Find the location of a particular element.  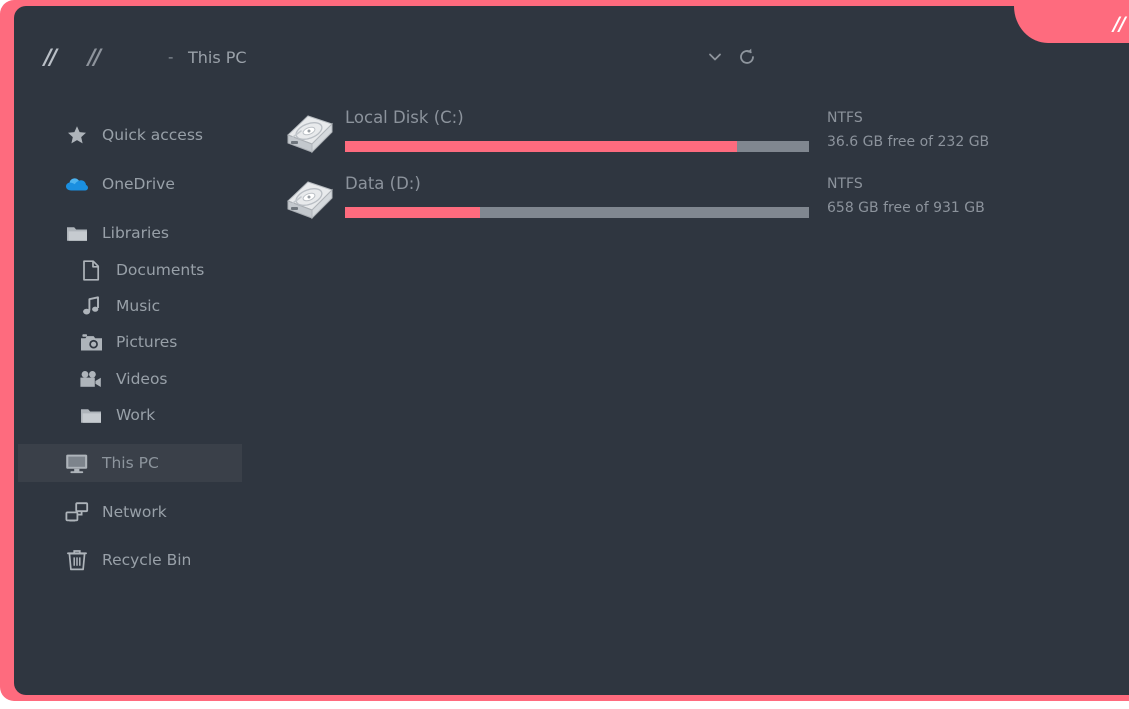

sidebar-item-label: Network is located at coordinates (134, 512).